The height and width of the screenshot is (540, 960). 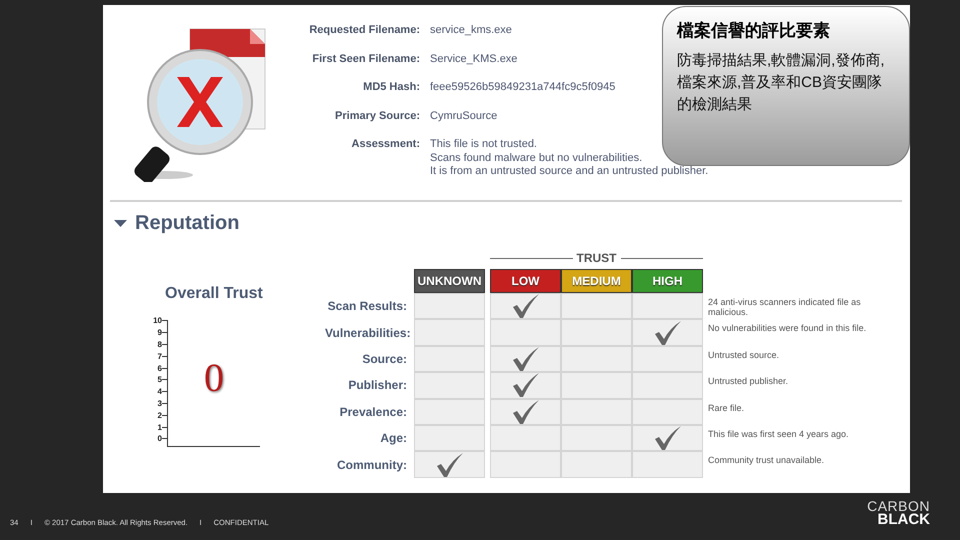 What do you see at coordinates (159, 356) in the screenshot?
I see `tick-label: 7` at bounding box center [159, 356].